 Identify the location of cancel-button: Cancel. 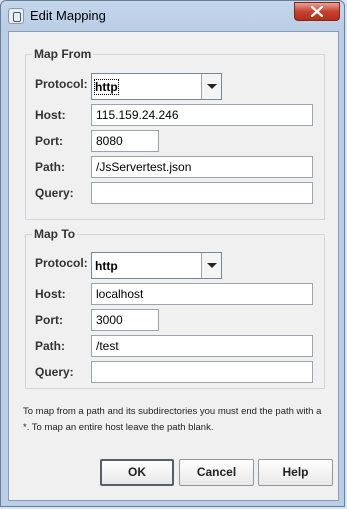
(216, 472).